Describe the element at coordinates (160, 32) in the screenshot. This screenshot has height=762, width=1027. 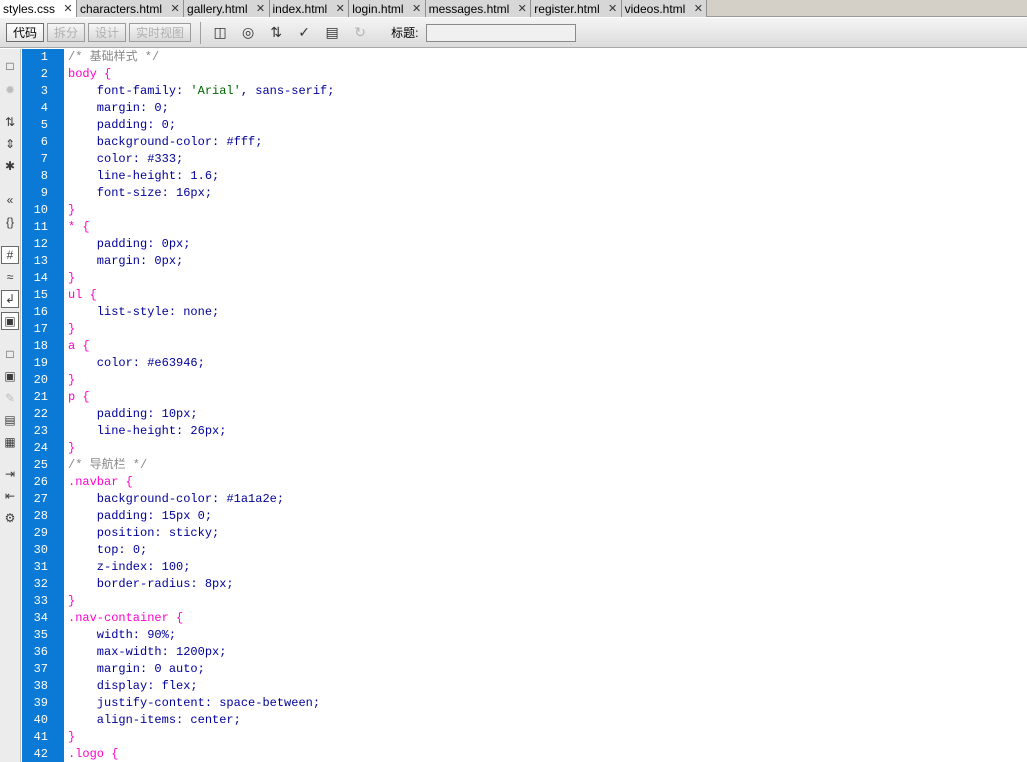
I see `view-mode-button: 实时视图` at that location.